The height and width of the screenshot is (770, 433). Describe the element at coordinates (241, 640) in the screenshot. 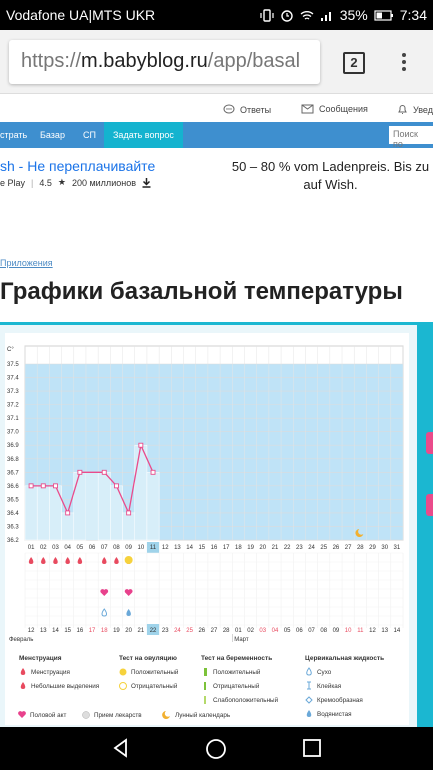

I see `month-label-right: Март` at that location.